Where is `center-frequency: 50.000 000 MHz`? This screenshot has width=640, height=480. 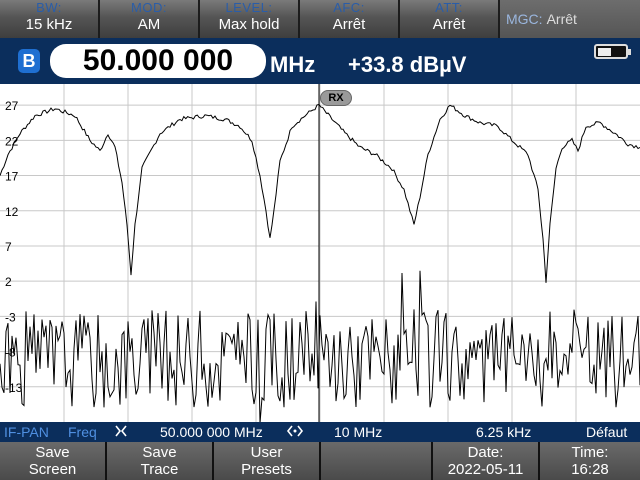 center-frequency: 50.000 000 MHz is located at coordinates (211, 432).